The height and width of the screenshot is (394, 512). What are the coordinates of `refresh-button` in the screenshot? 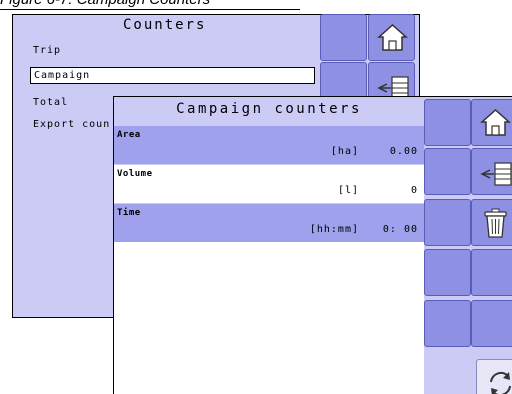 It's located at (494, 376).